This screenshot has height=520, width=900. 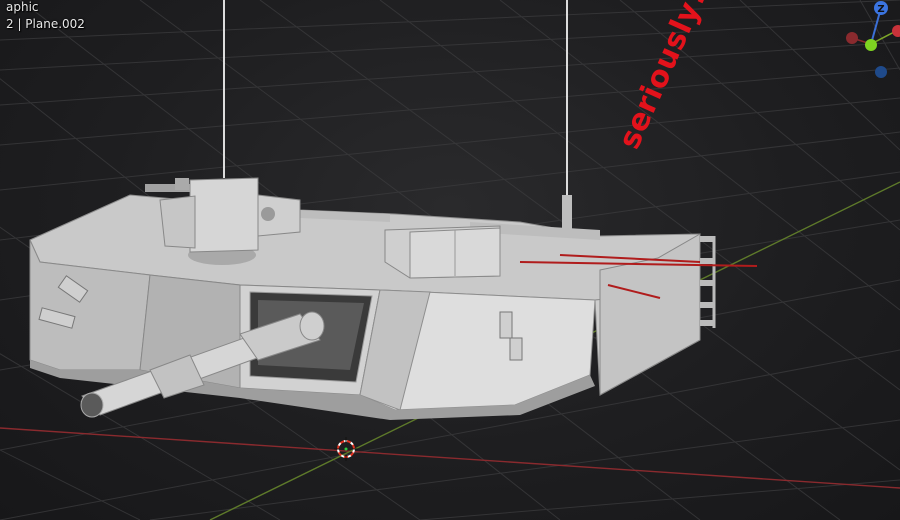 I want to click on 3d-cursor-icon, so click(x=346, y=449).